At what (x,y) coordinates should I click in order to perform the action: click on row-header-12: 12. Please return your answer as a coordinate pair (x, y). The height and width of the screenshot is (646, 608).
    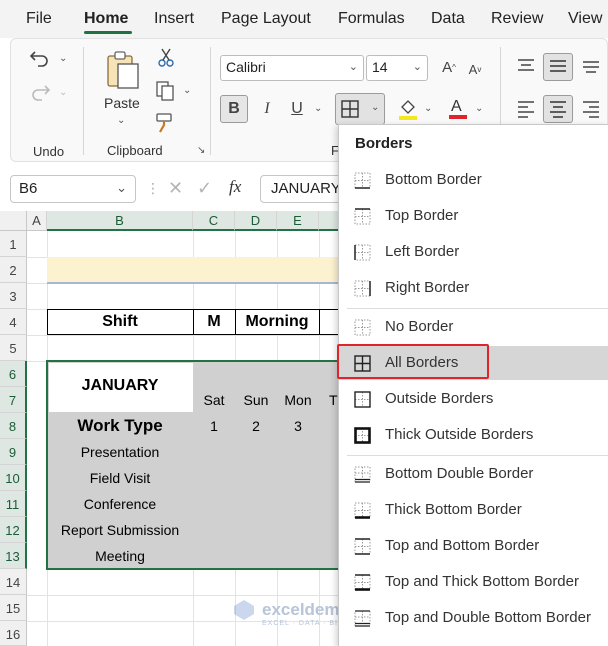
    Looking at the image, I should click on (13, 530).